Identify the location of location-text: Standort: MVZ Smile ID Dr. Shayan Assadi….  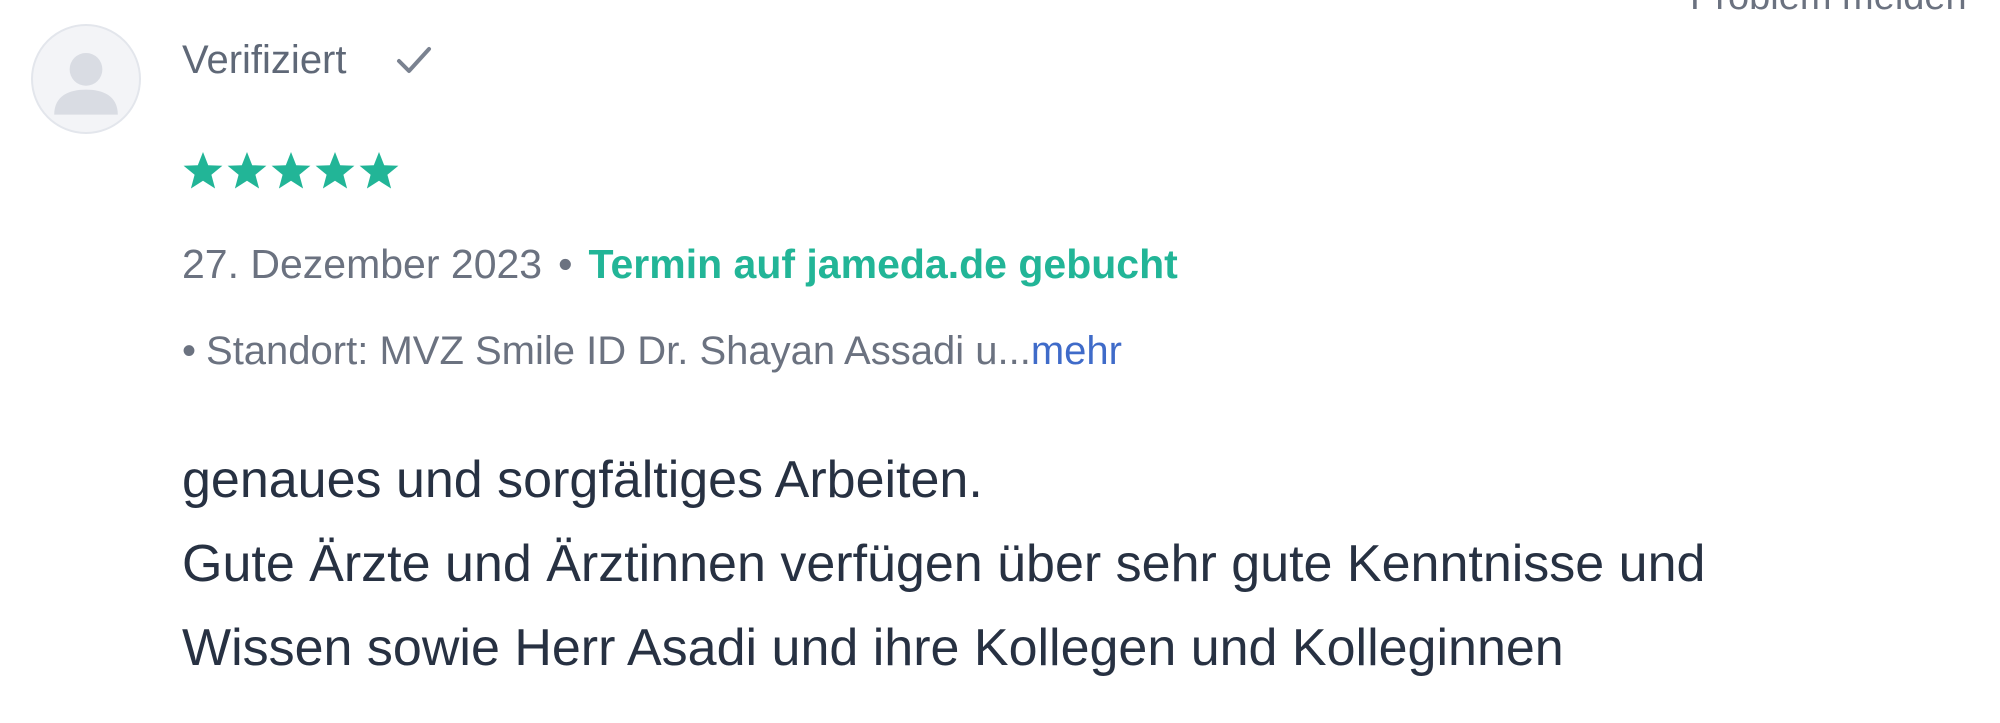
(618, 351).